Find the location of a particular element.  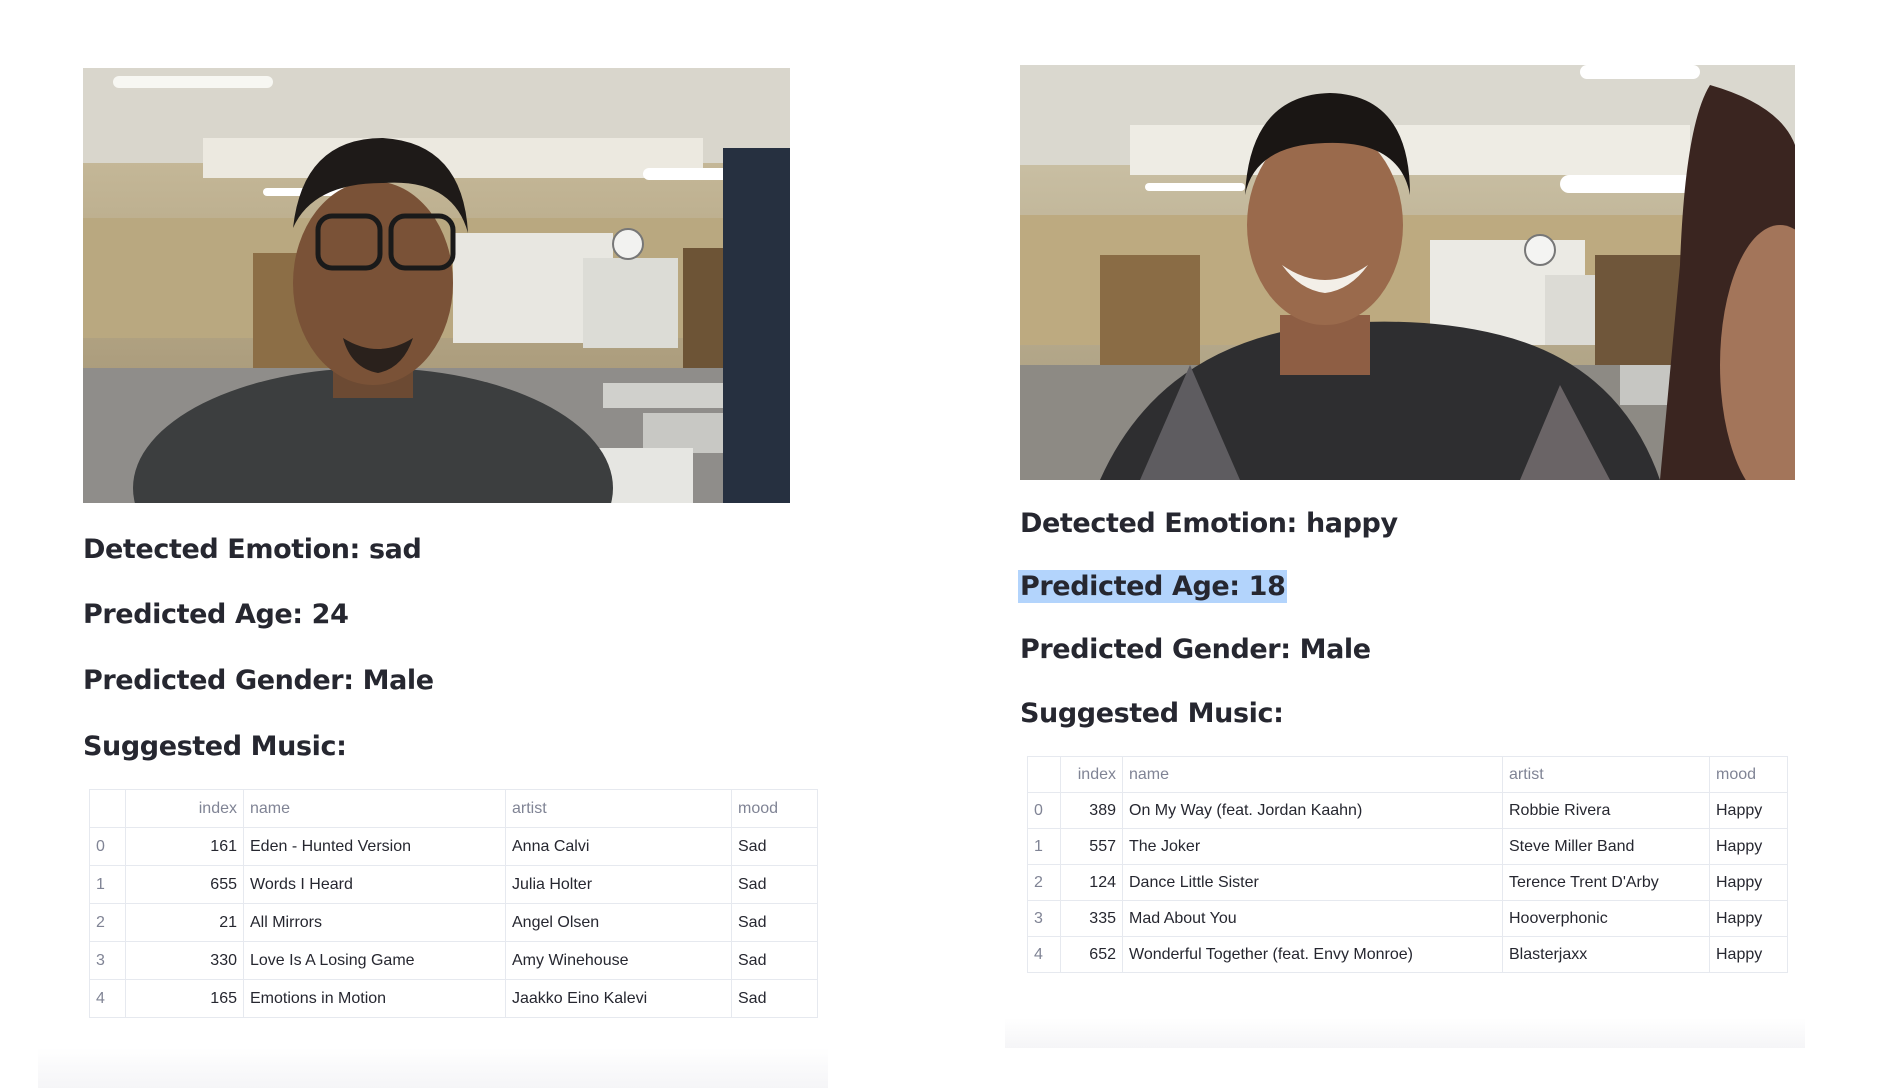

song-name-cell: Wonderful Together (feat. Envy Monroe) is located at coordinates (1312, 954).